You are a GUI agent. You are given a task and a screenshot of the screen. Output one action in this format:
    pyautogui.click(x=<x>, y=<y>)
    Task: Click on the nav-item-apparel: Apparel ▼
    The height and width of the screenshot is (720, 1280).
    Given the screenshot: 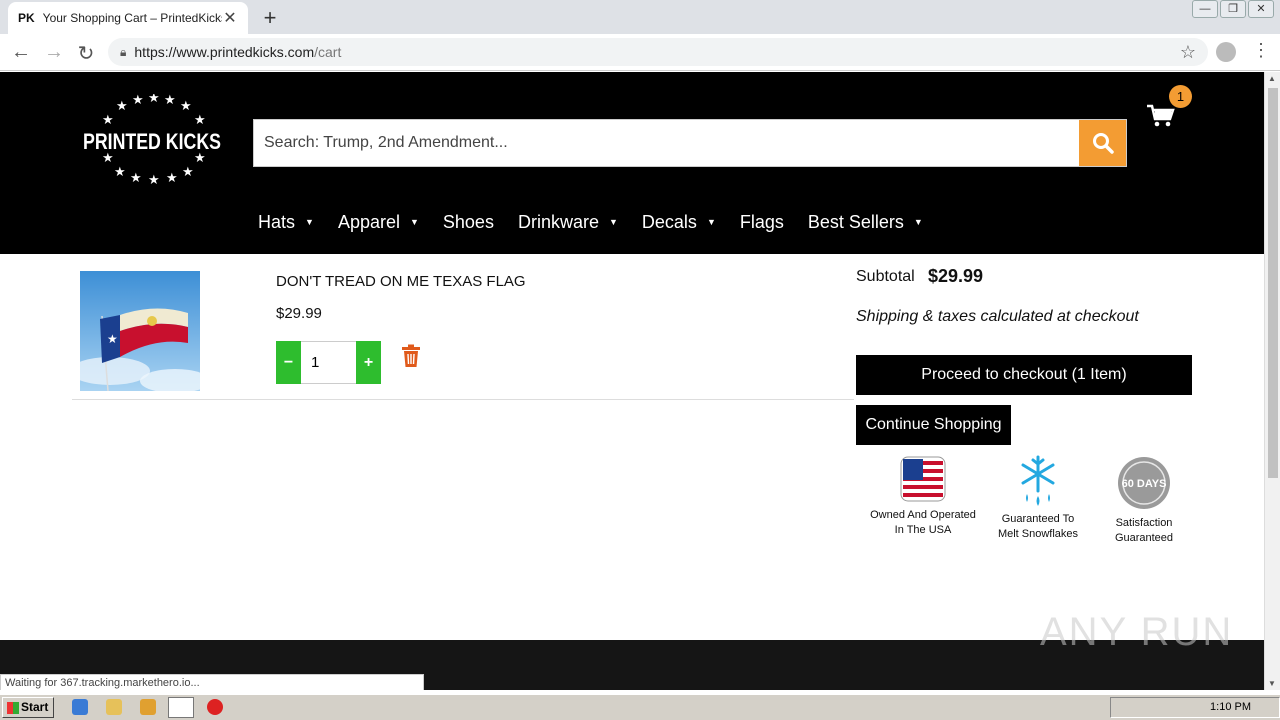 What is the action you would take?
    pyautogui.click(x=378, y=222)
    